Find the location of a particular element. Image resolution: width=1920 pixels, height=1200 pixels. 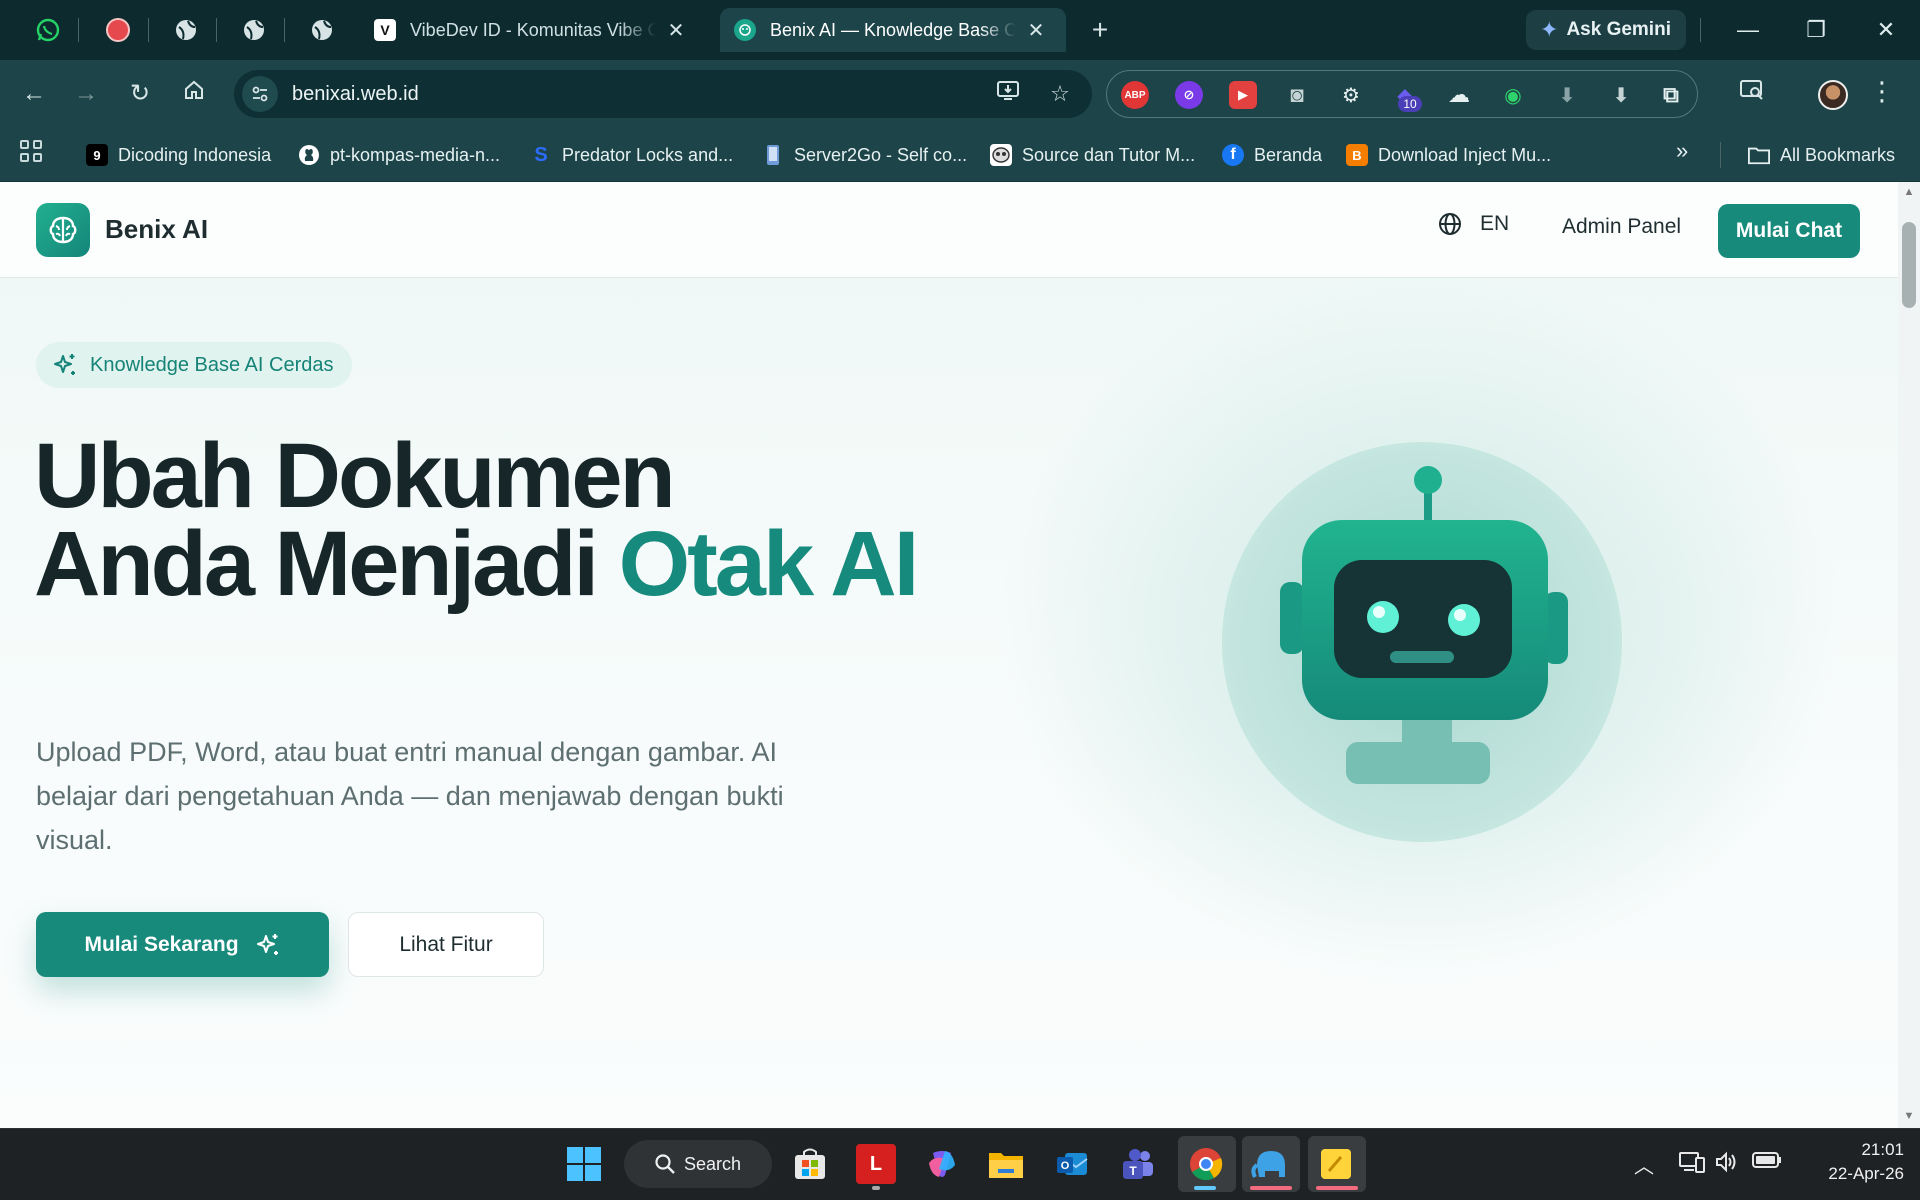

brand-name: Benix AI is located at coordinates (156, 229).